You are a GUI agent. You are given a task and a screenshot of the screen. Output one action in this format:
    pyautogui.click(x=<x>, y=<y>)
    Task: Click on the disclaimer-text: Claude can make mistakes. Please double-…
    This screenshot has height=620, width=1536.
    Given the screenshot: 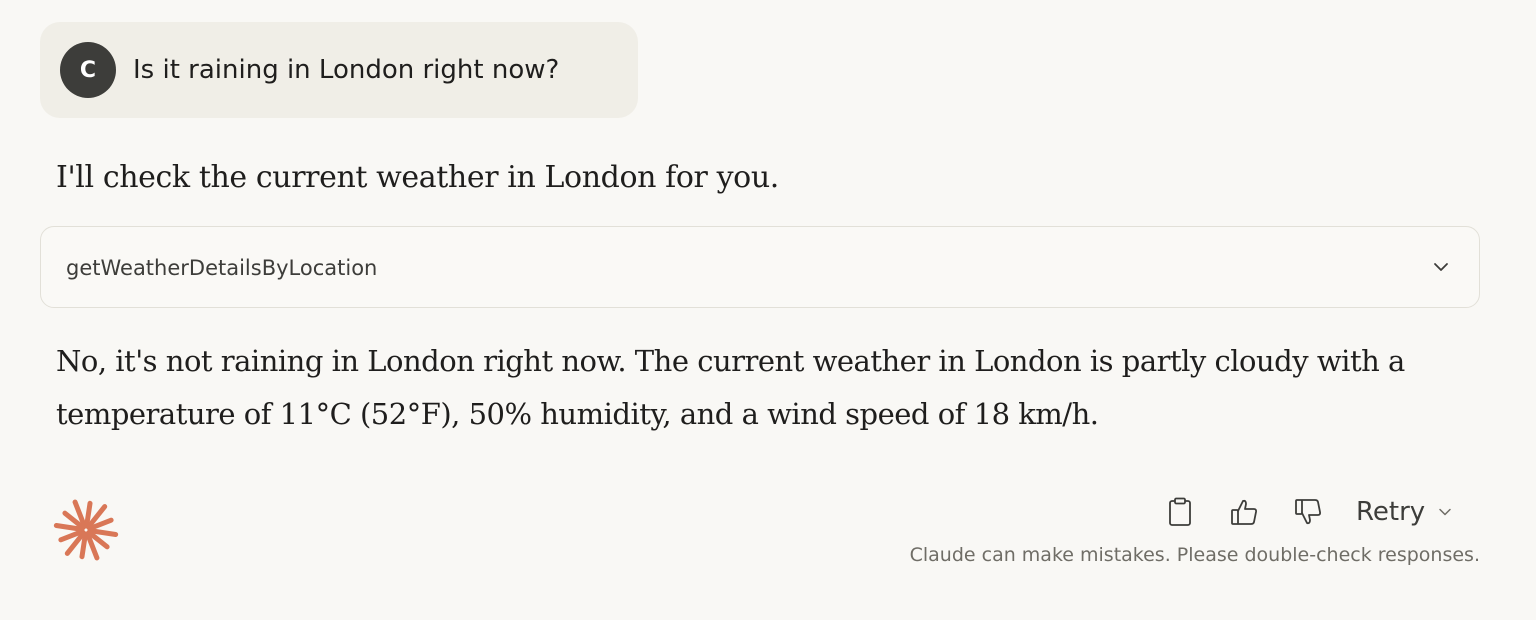 What is the action you would take?
    pyautogui.click(x=1194, y=555)
    